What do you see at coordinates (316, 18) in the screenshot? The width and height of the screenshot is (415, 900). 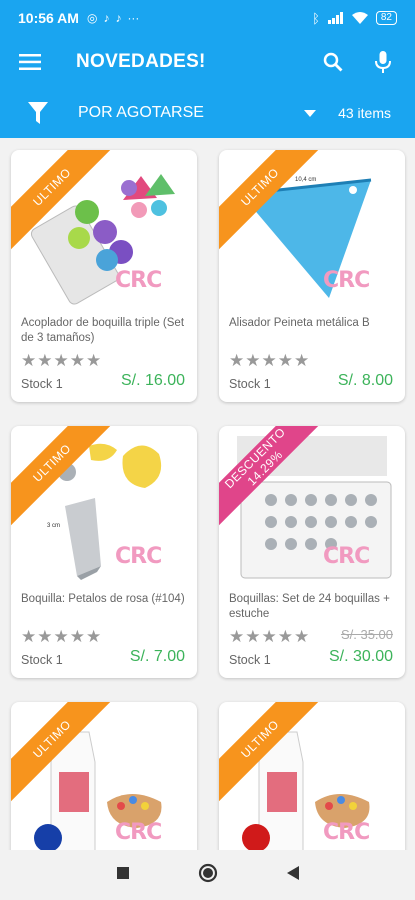 I see `bluetooth-icon: ᛒ` at bounding box center [316, 18].